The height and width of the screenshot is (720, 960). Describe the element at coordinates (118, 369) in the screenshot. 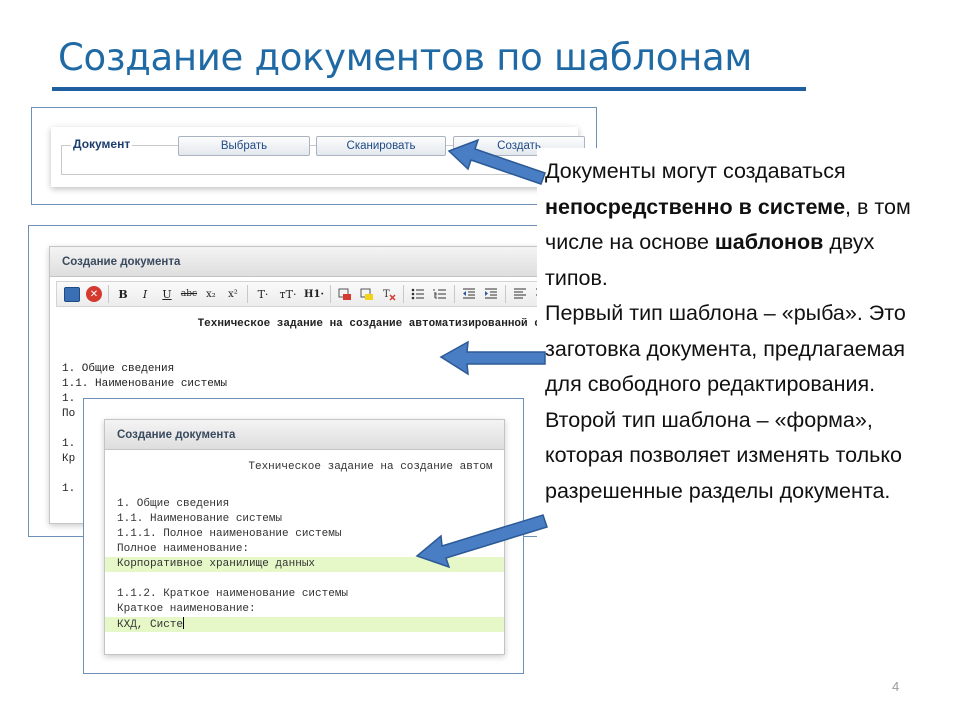

I see `editor-line: 1. Общие сведения` at that location.